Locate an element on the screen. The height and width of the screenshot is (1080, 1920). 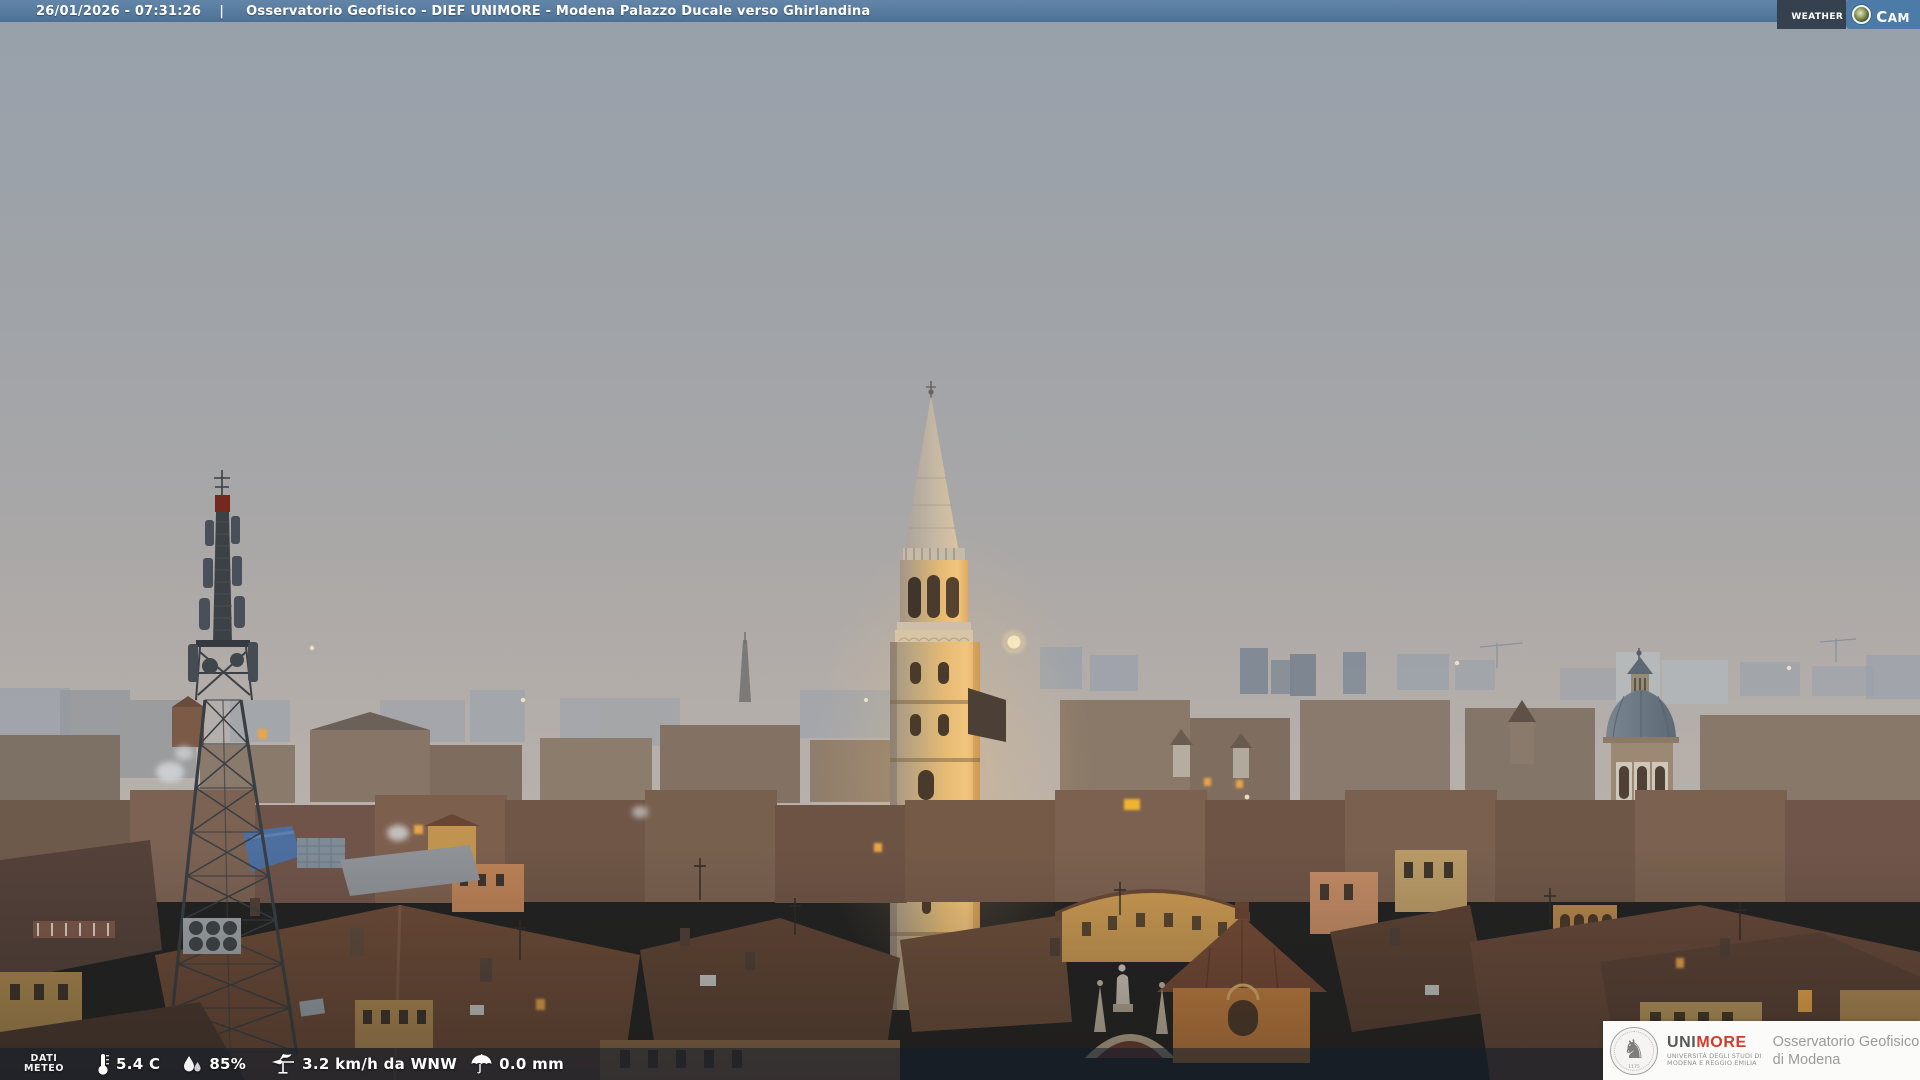
thermometer-icon is located at coordinates (103, 1064).